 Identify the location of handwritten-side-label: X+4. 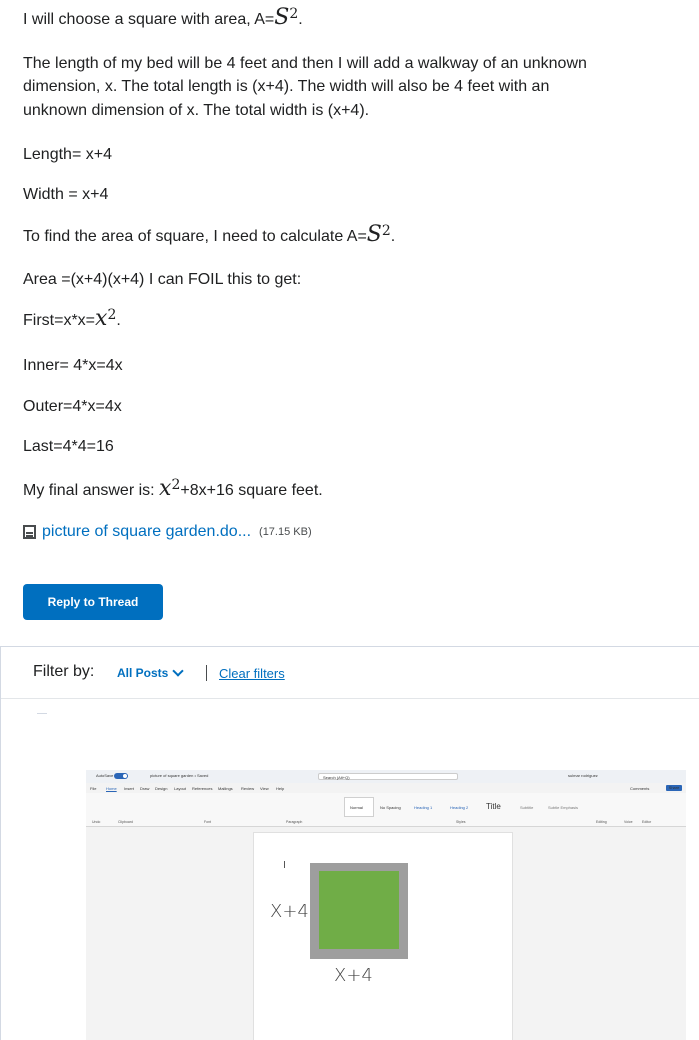
(289, 911).